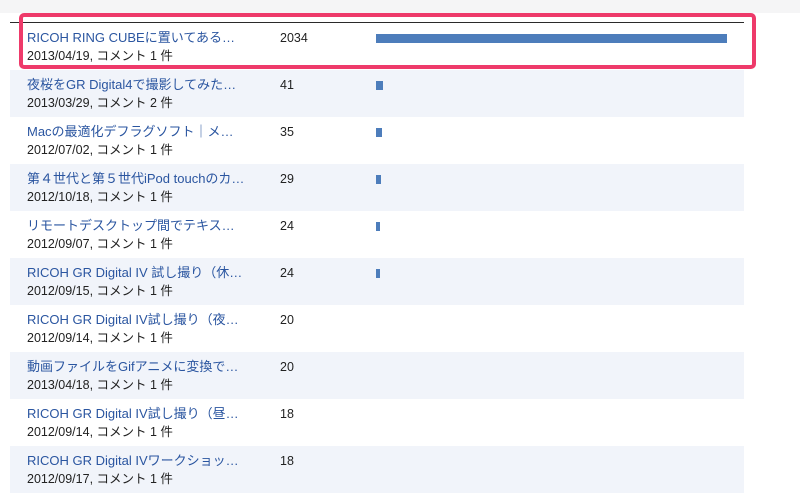  I want to click on post-meta: 2012/09/17, コメント 1 件, so click(100, 479).